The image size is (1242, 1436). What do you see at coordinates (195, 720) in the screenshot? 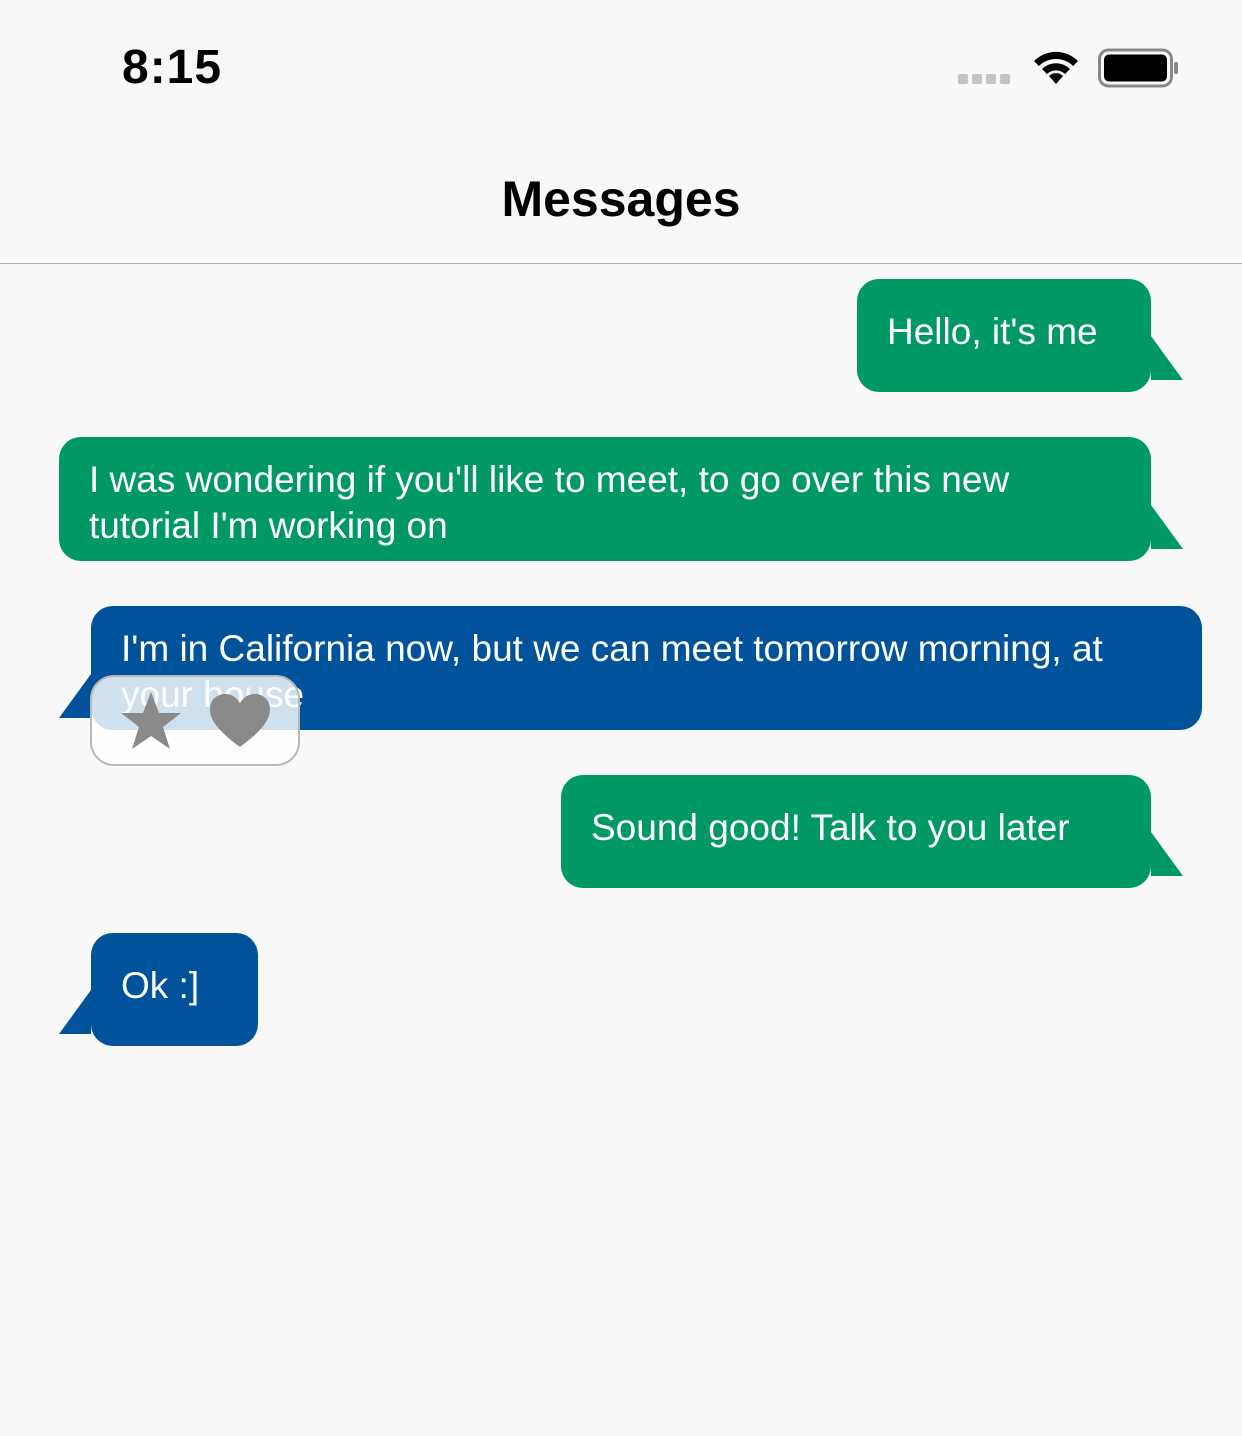
I see `reaction-picker` at bounding box center [195, 720].